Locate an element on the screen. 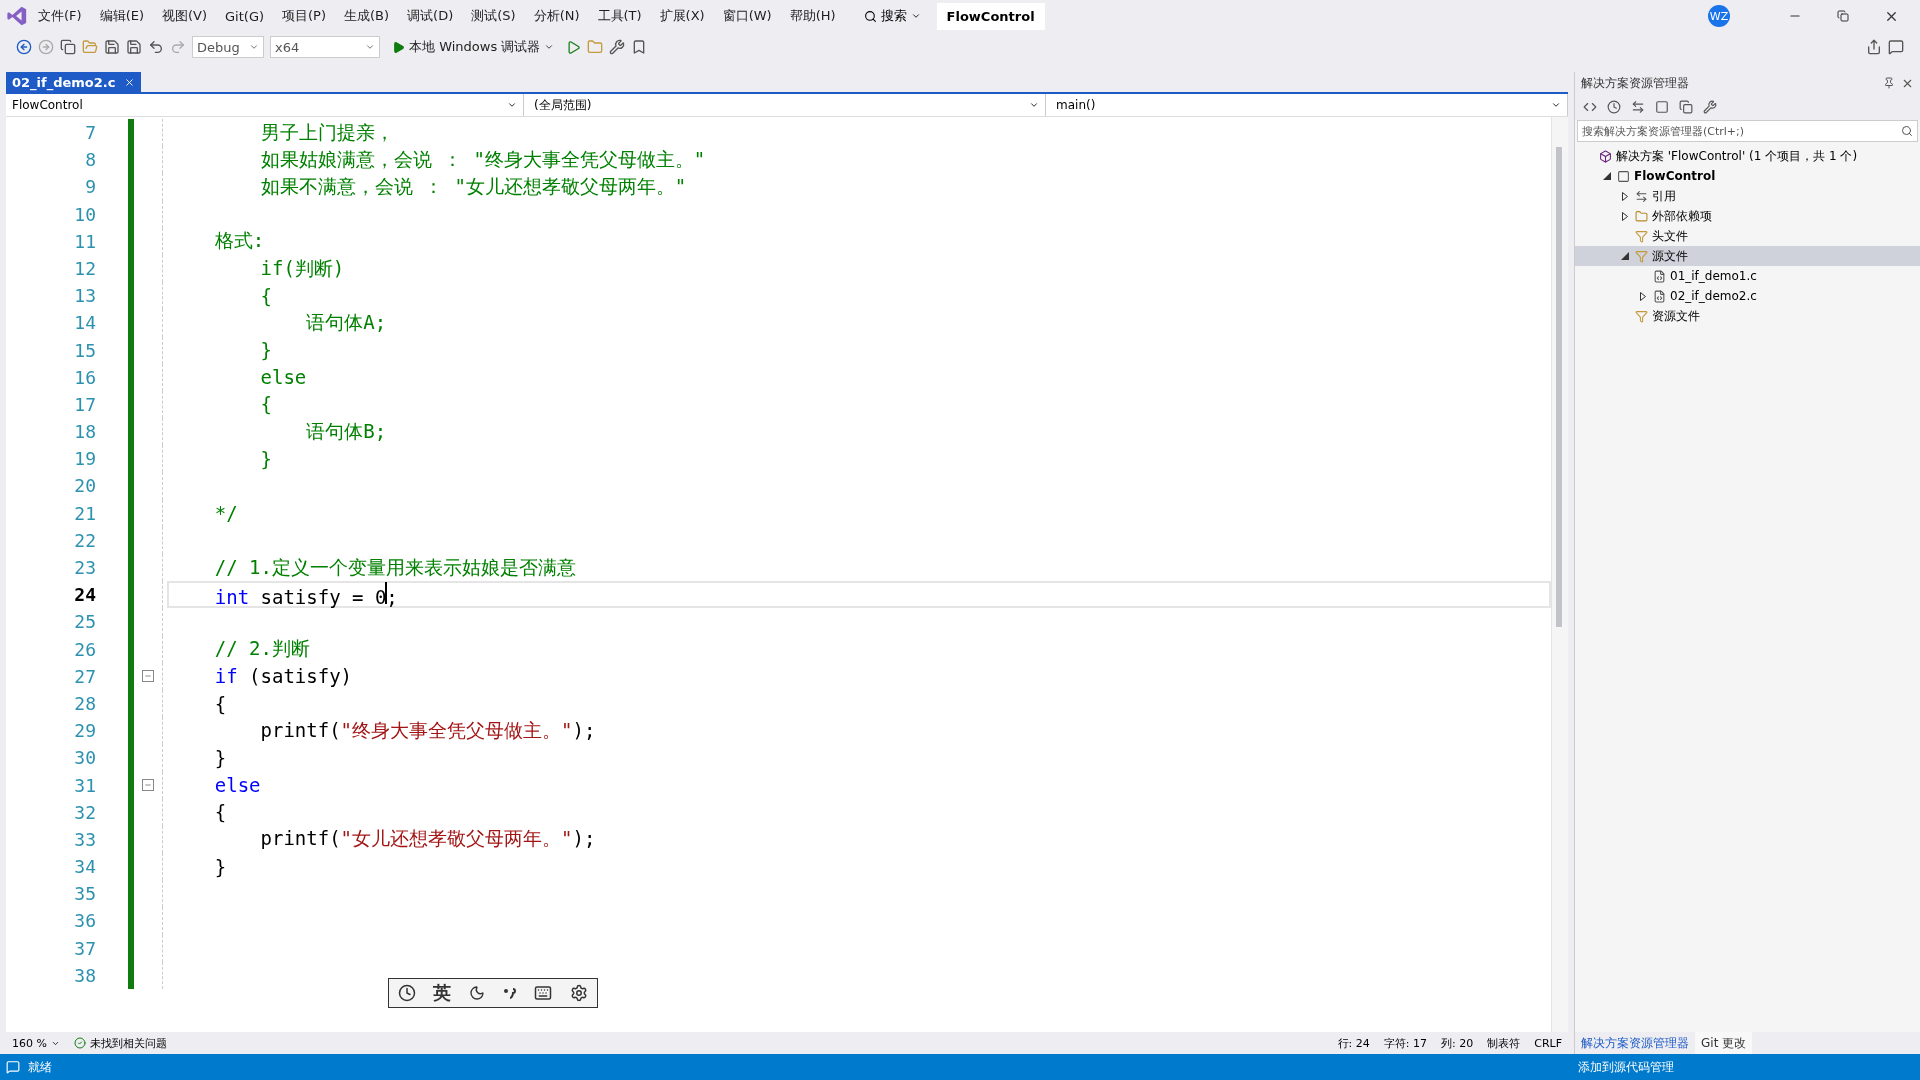 The height and width of the screenshot is (1080, 1920). tree-item: 01_if_demo1.c is located at coordinates (1747, 276).